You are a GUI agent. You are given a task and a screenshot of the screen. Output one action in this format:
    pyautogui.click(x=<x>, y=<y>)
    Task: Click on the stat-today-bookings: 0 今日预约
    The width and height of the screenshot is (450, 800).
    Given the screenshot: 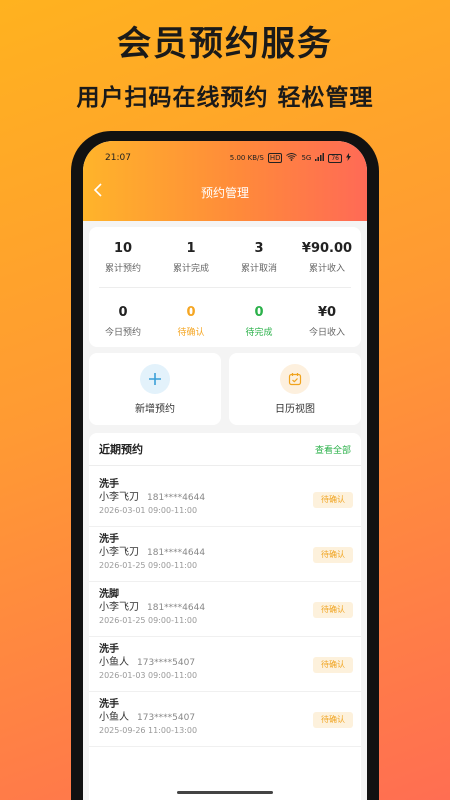 What is the action you would take?
    pyautogui.click(x=123, y=316)
    